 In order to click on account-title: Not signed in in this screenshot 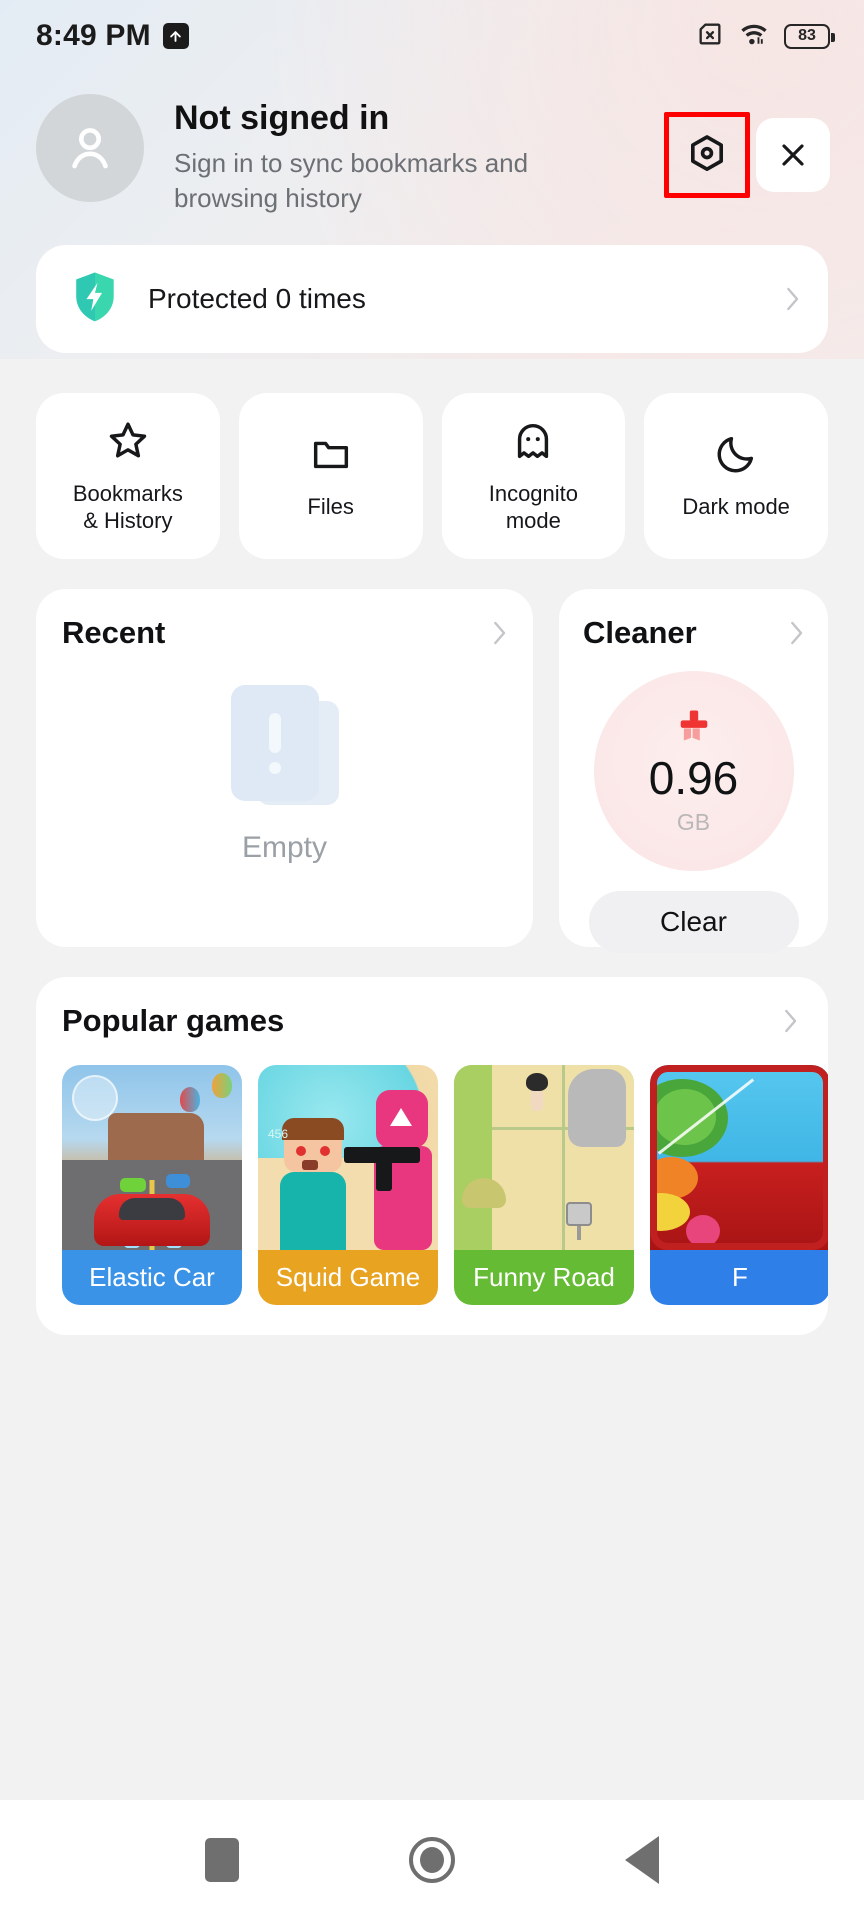, I will do `click(282, 118)`.